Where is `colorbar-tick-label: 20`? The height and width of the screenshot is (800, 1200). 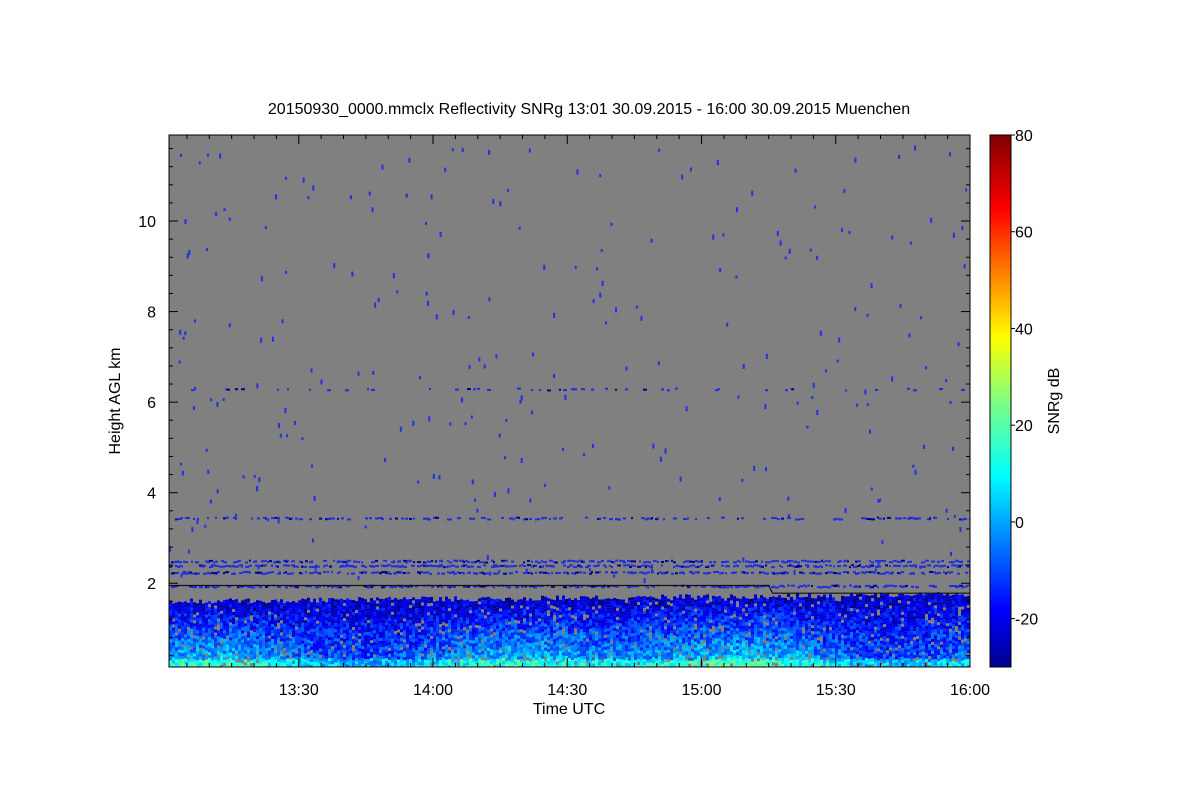 colorbar-tick-label: 20 is located at coordinates (1024, 426).